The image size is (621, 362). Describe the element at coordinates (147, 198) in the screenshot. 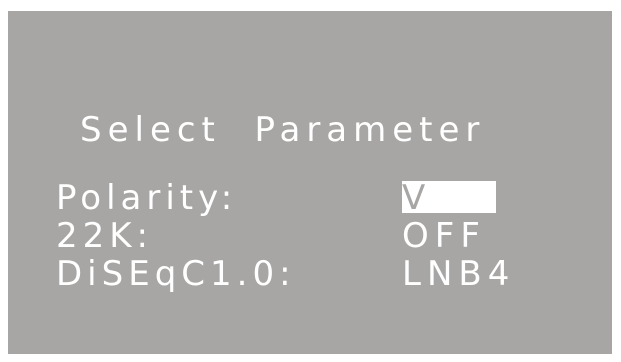

I see `polarity-label: Polarity:` at that location.